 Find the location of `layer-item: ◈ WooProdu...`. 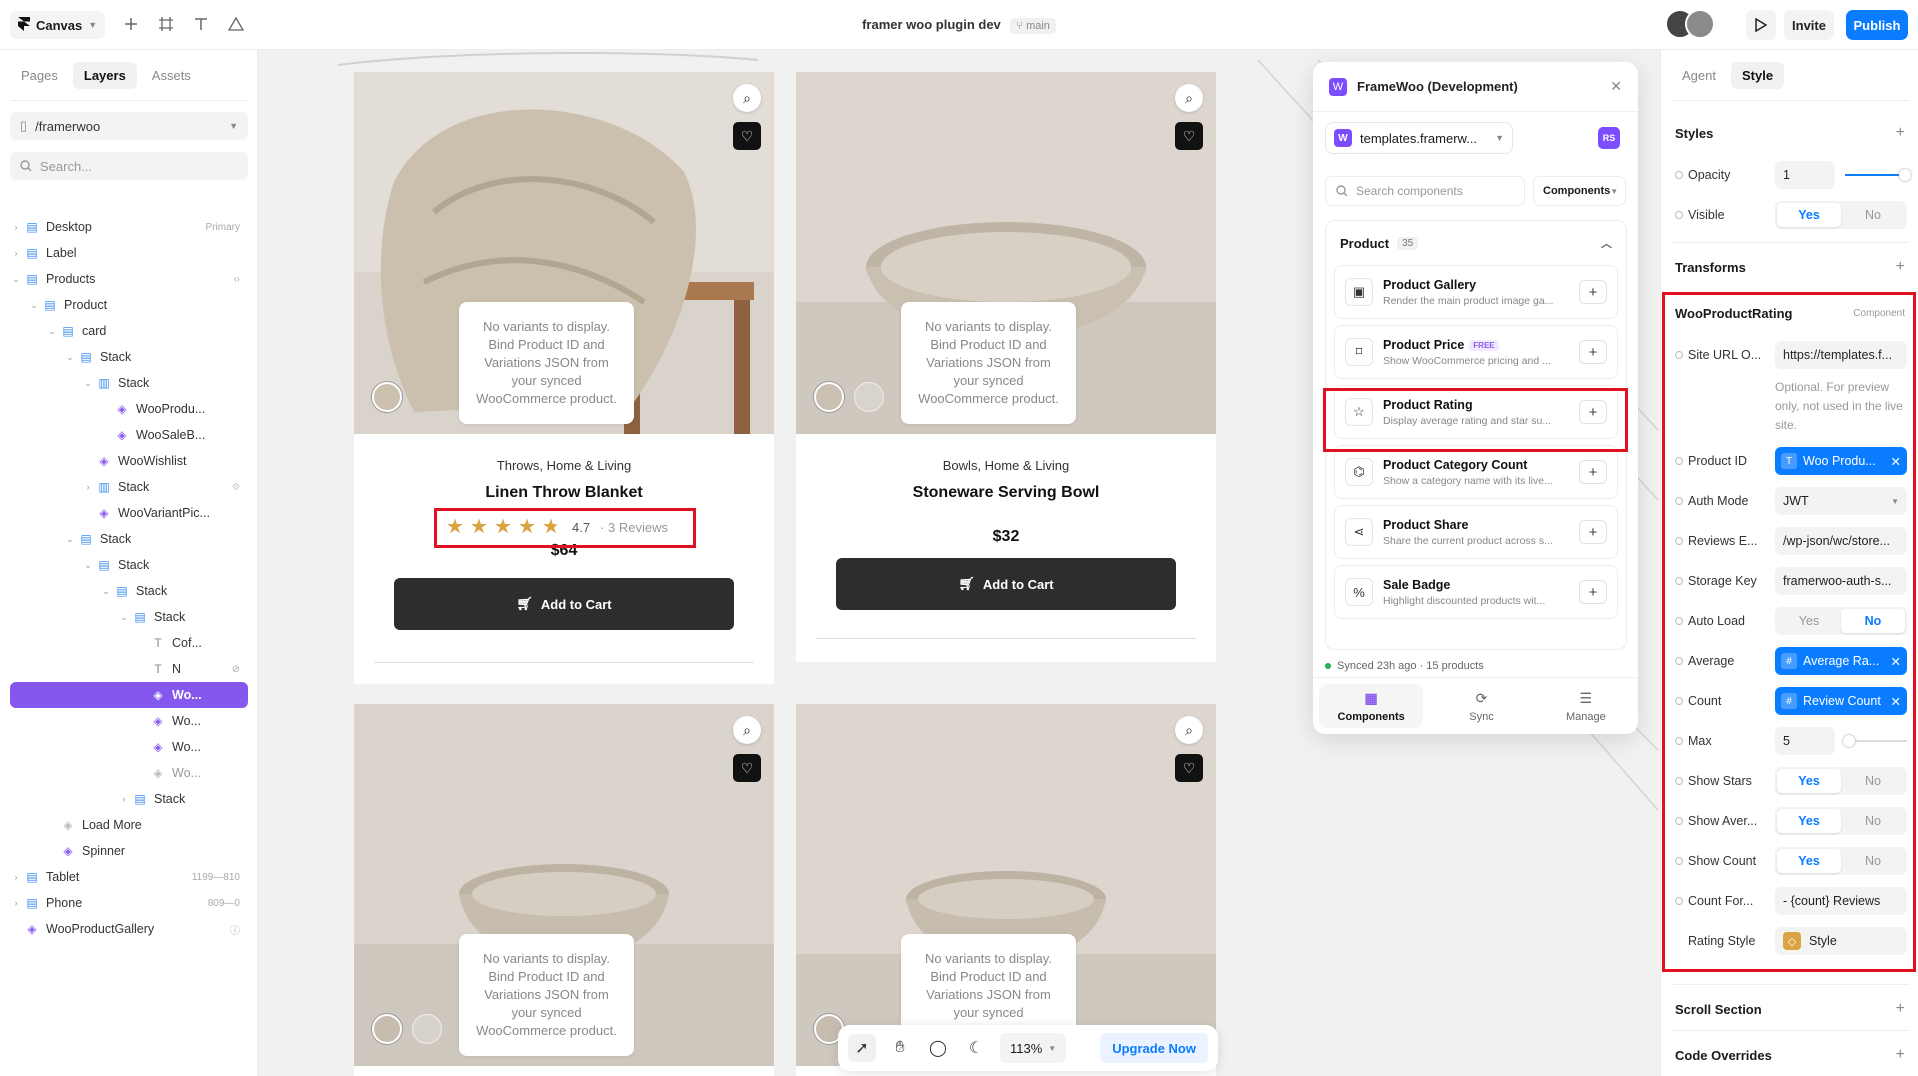

layer-item: ◈ WooProdu... is located at coordinates (129, 409).